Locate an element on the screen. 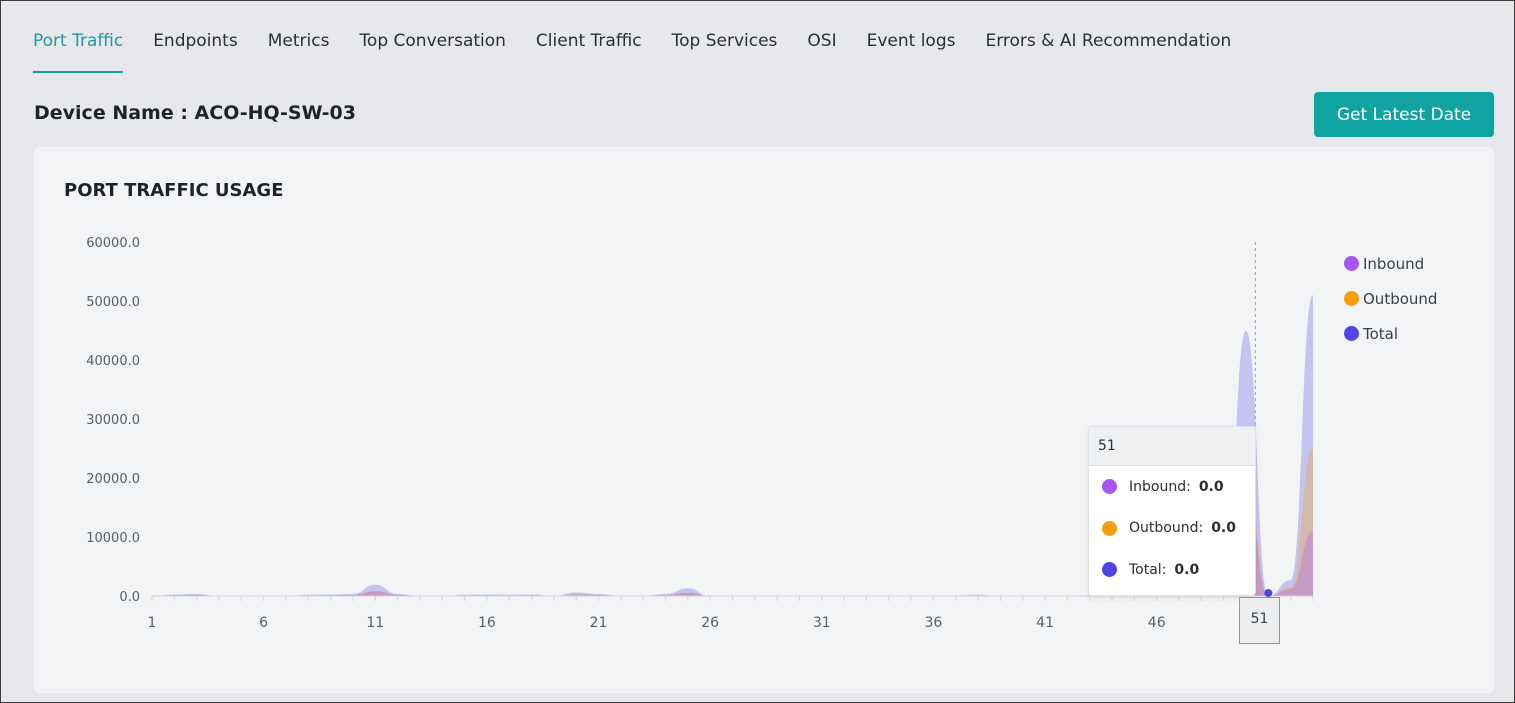 The image size is (1515, 703). y-tick-label: 60000.0 is located at coordinates (113, 243).